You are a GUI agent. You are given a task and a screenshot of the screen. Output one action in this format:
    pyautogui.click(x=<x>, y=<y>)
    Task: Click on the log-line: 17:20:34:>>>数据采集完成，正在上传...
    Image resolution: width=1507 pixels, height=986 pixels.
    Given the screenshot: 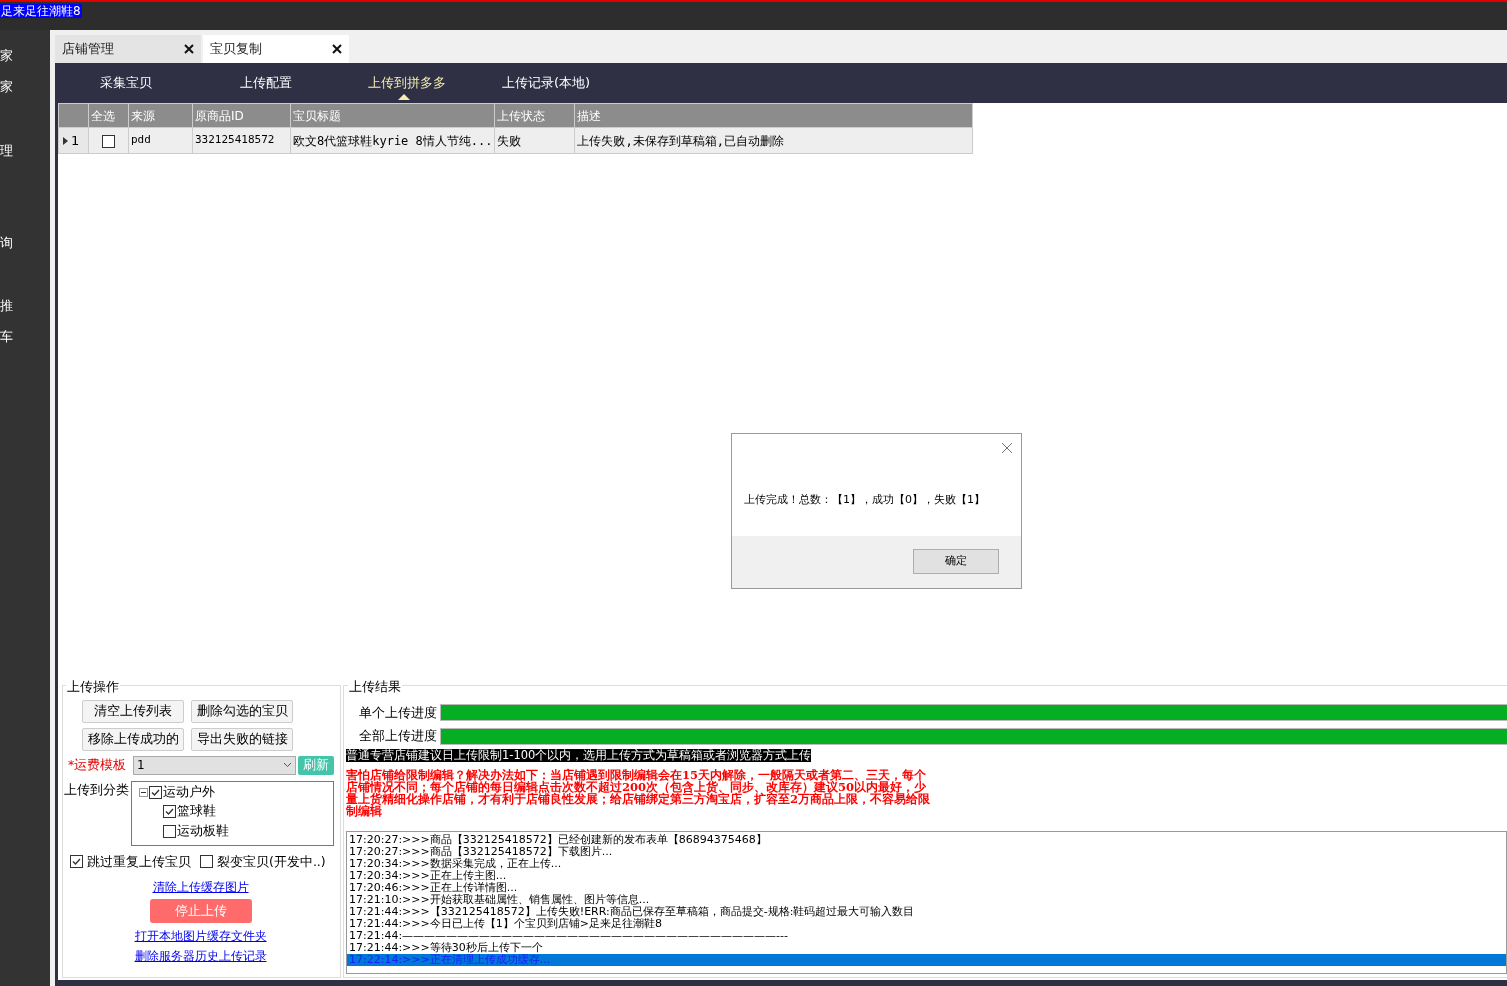 What is the action you would take?
    pyautogui.click(x=926, y=864)
    